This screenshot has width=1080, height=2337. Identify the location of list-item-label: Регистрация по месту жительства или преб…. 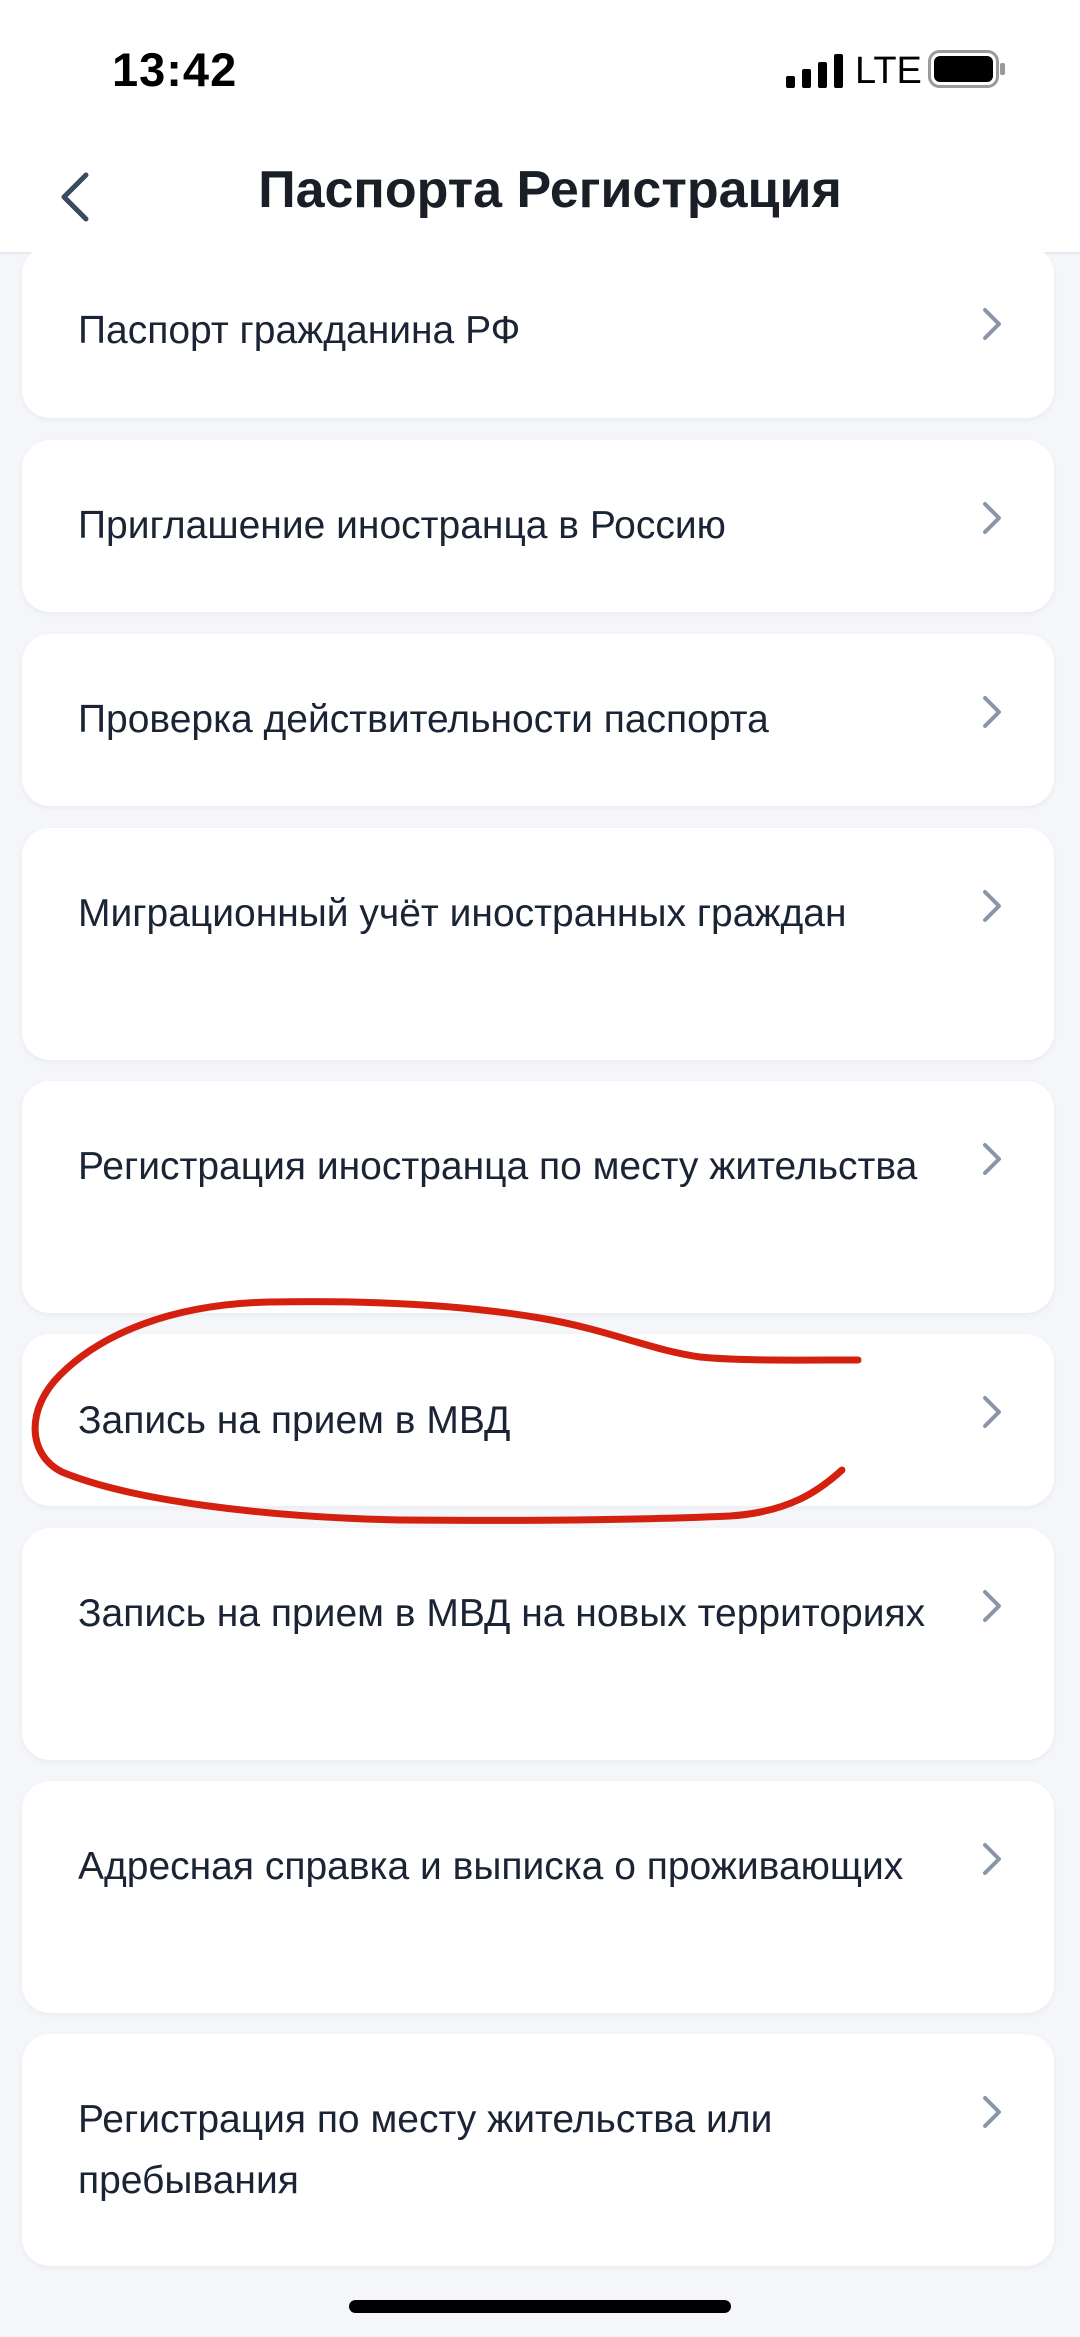
(425, 2150).